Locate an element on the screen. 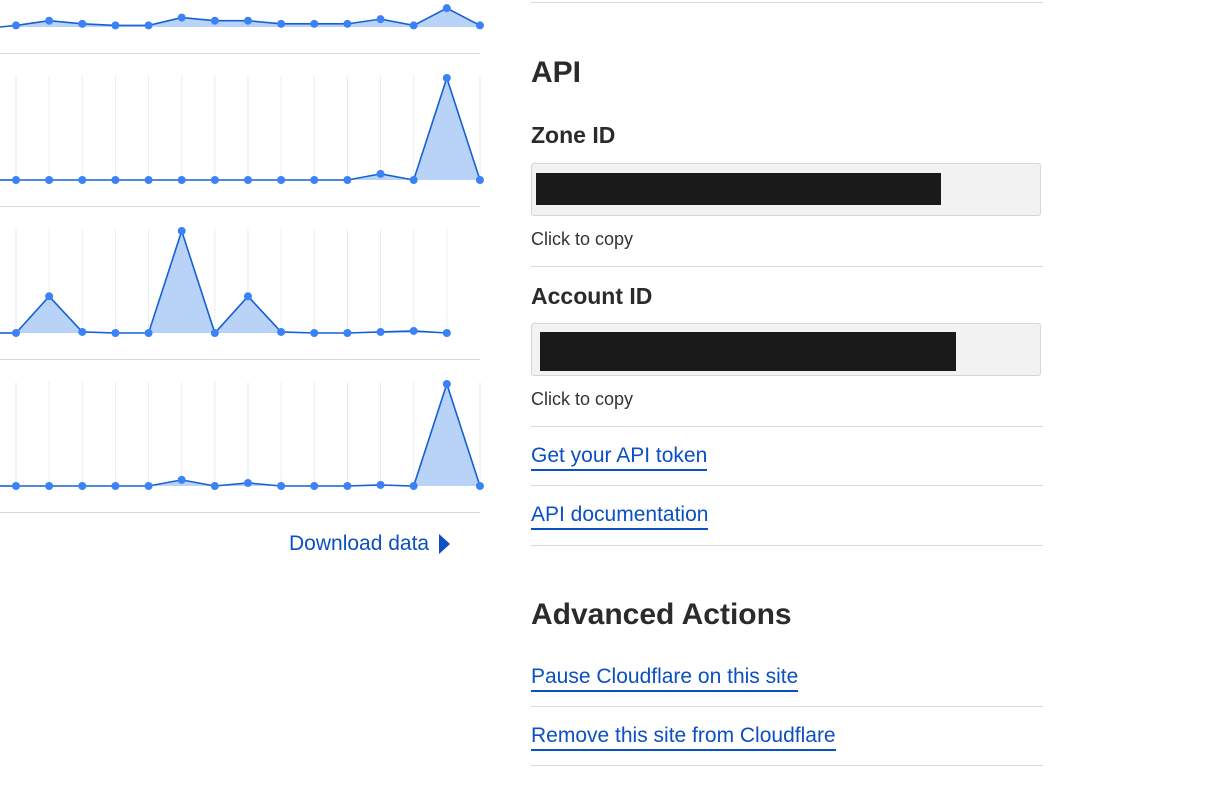 The height and width of the screenshot is (804, 1217). account-id-field is located at coordinates (786, 349).